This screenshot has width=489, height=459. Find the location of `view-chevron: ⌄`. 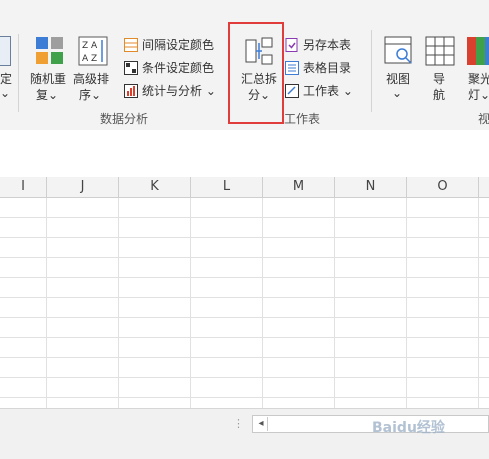

view-chevron: ⌄ is located at coordinates (397, 93).